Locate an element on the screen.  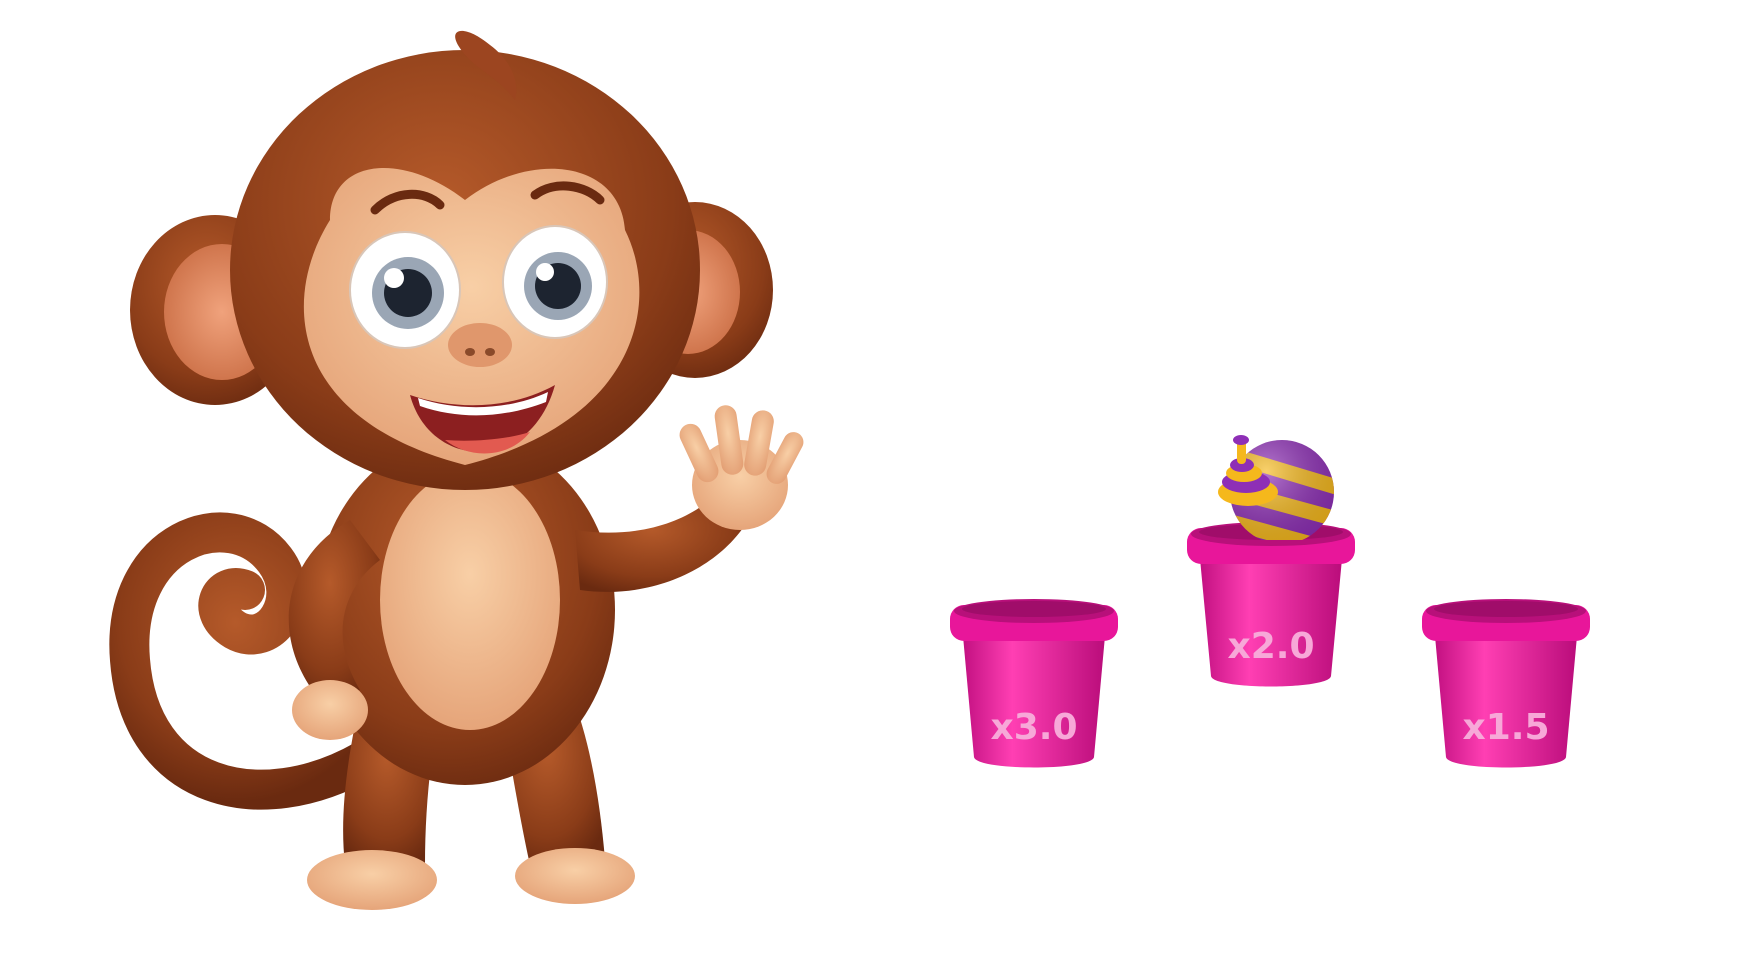
monkey-left-foot is located at coordinates (372, 880).